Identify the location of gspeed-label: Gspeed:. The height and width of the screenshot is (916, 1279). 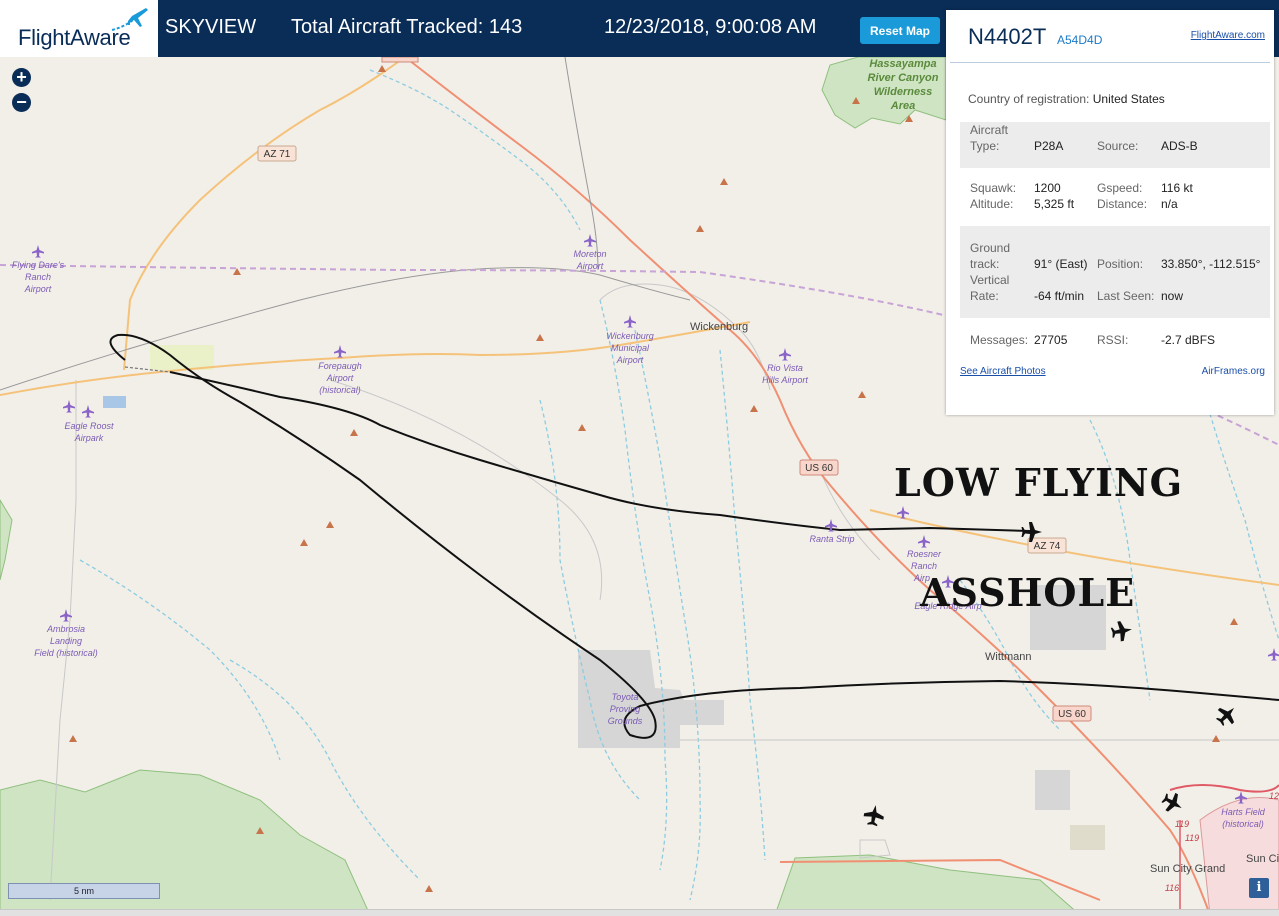
(1120, 188).